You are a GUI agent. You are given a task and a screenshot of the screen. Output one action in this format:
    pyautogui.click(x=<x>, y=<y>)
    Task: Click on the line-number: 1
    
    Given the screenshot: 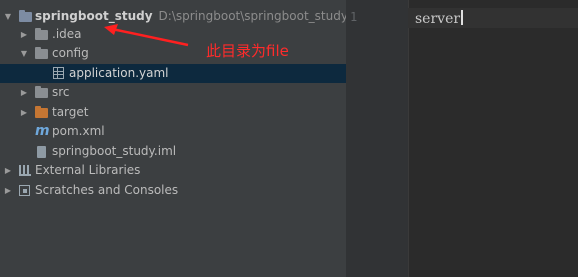 What is the action you would take?
    pyautogui.click(x=354, y=17)
    